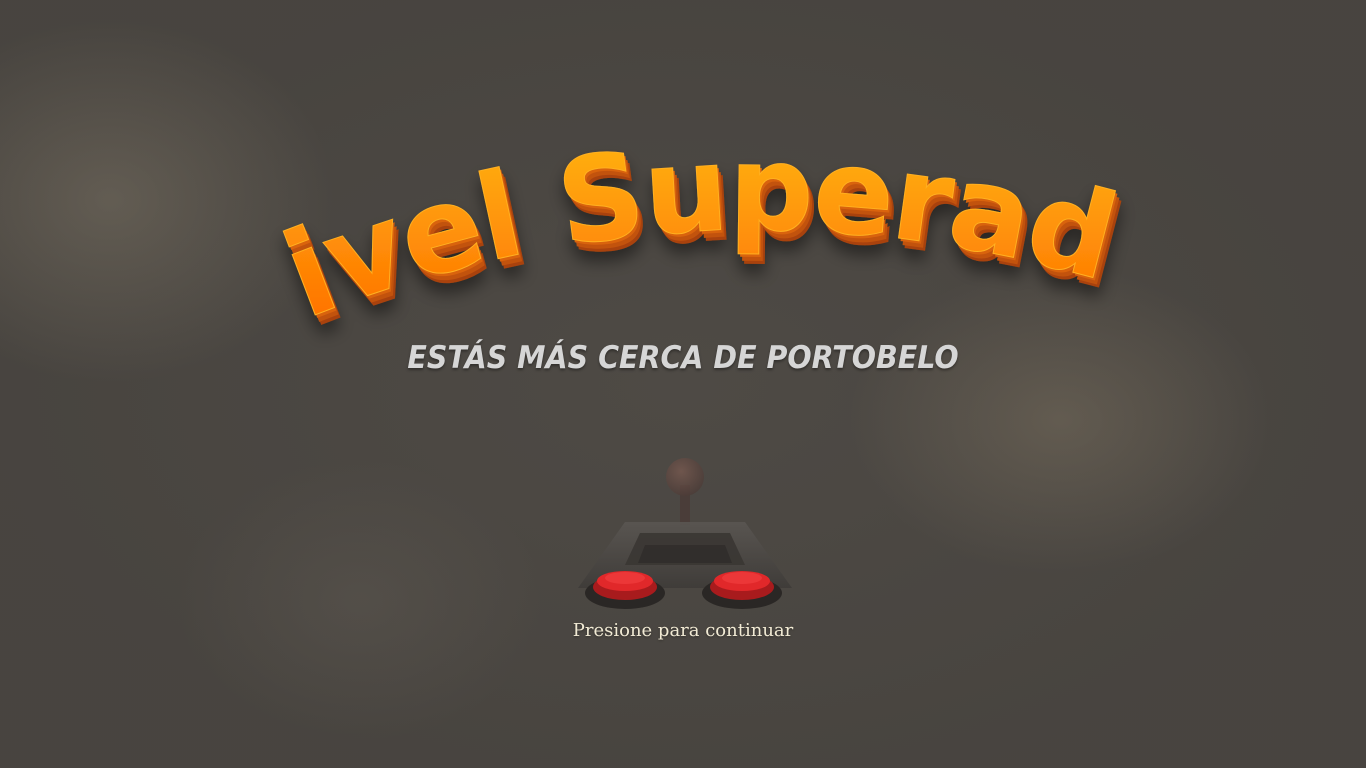  What do you see at coordinates (683, 630) in the screenshot?
I see `continue-prompt: Presione para continuar` at bounding box center [683, 630].